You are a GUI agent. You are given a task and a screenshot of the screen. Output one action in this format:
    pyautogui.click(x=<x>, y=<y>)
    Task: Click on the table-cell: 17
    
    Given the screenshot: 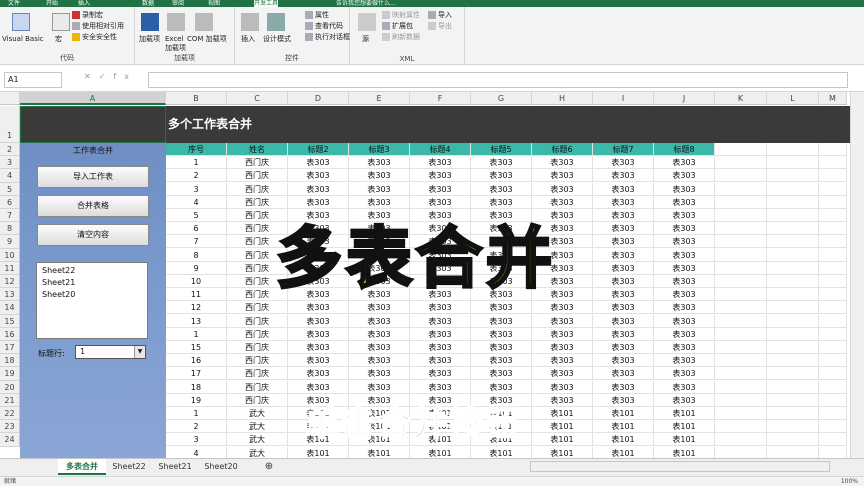 What is the action you would take?
    pyautogui.click(x=196, y=374)
    